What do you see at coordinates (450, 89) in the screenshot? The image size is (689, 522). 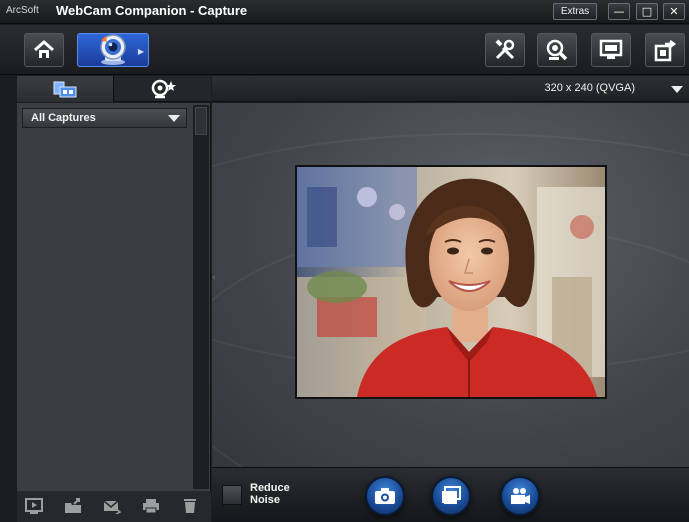 I see `resolution-bar: 320 x 240 (QVGA)` at bounding box center [450, 89].